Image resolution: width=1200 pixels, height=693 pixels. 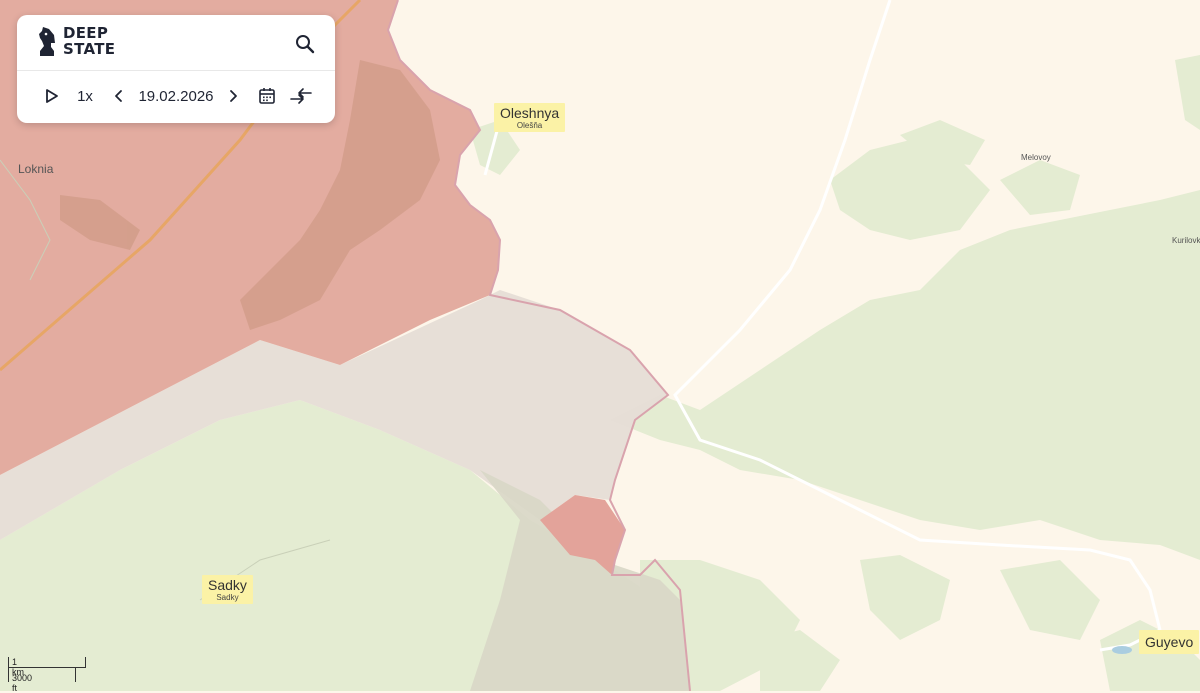 I want to click on next-date-button, so click(x=233, y=96).